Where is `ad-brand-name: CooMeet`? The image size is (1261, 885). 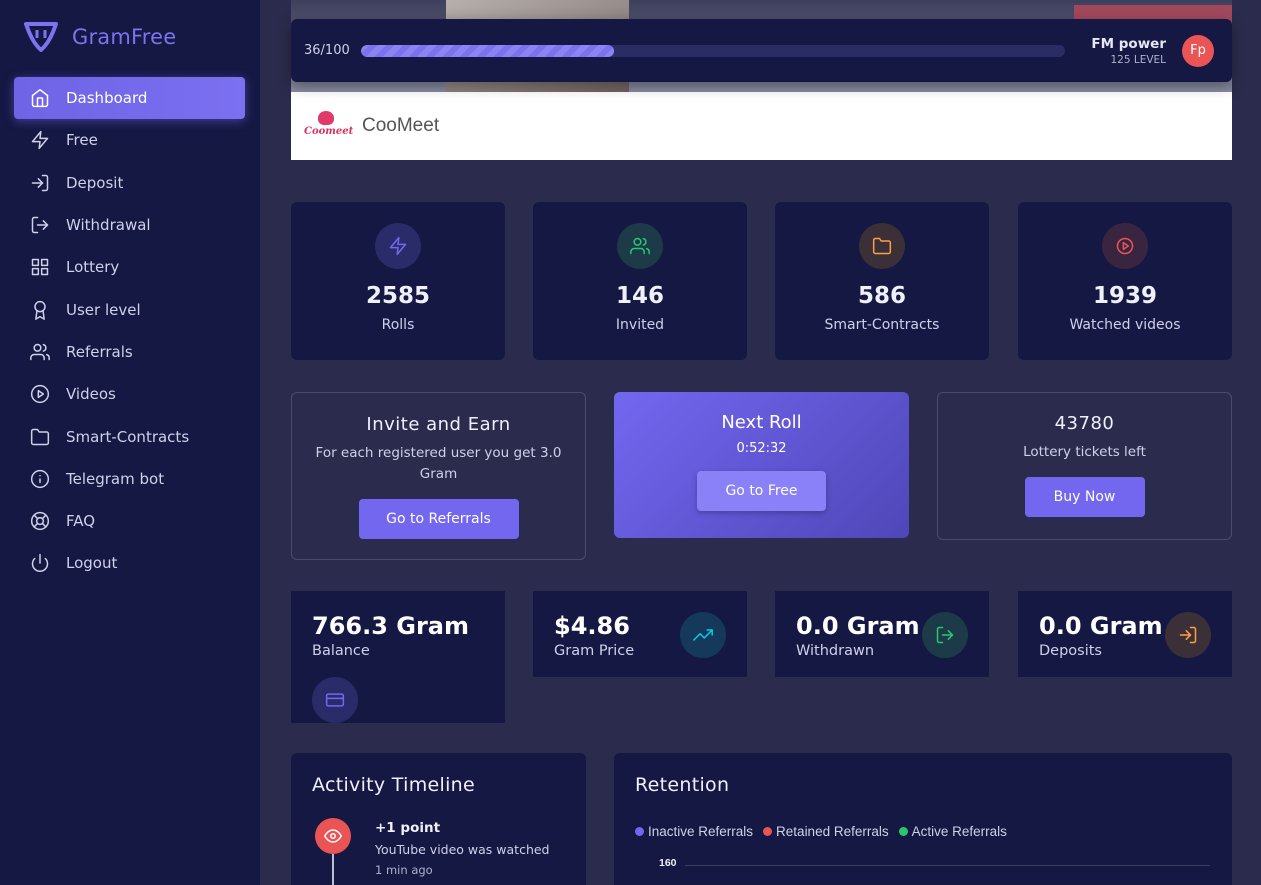 ad-brand-name: CooMeet is located at coordinates (401, 125).